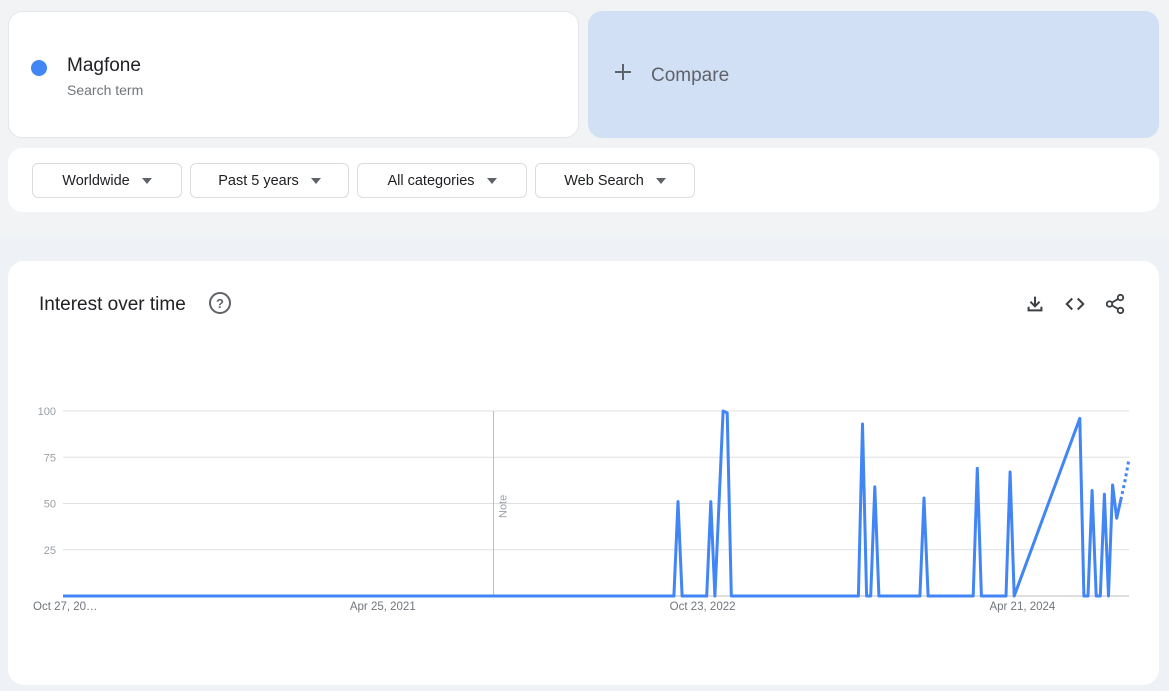 The width and height of the screenshot is (1169, 691). Describe the element at coordinates (112, 304) in the screenshot. I see `panel-title: Interest over time` at that location.